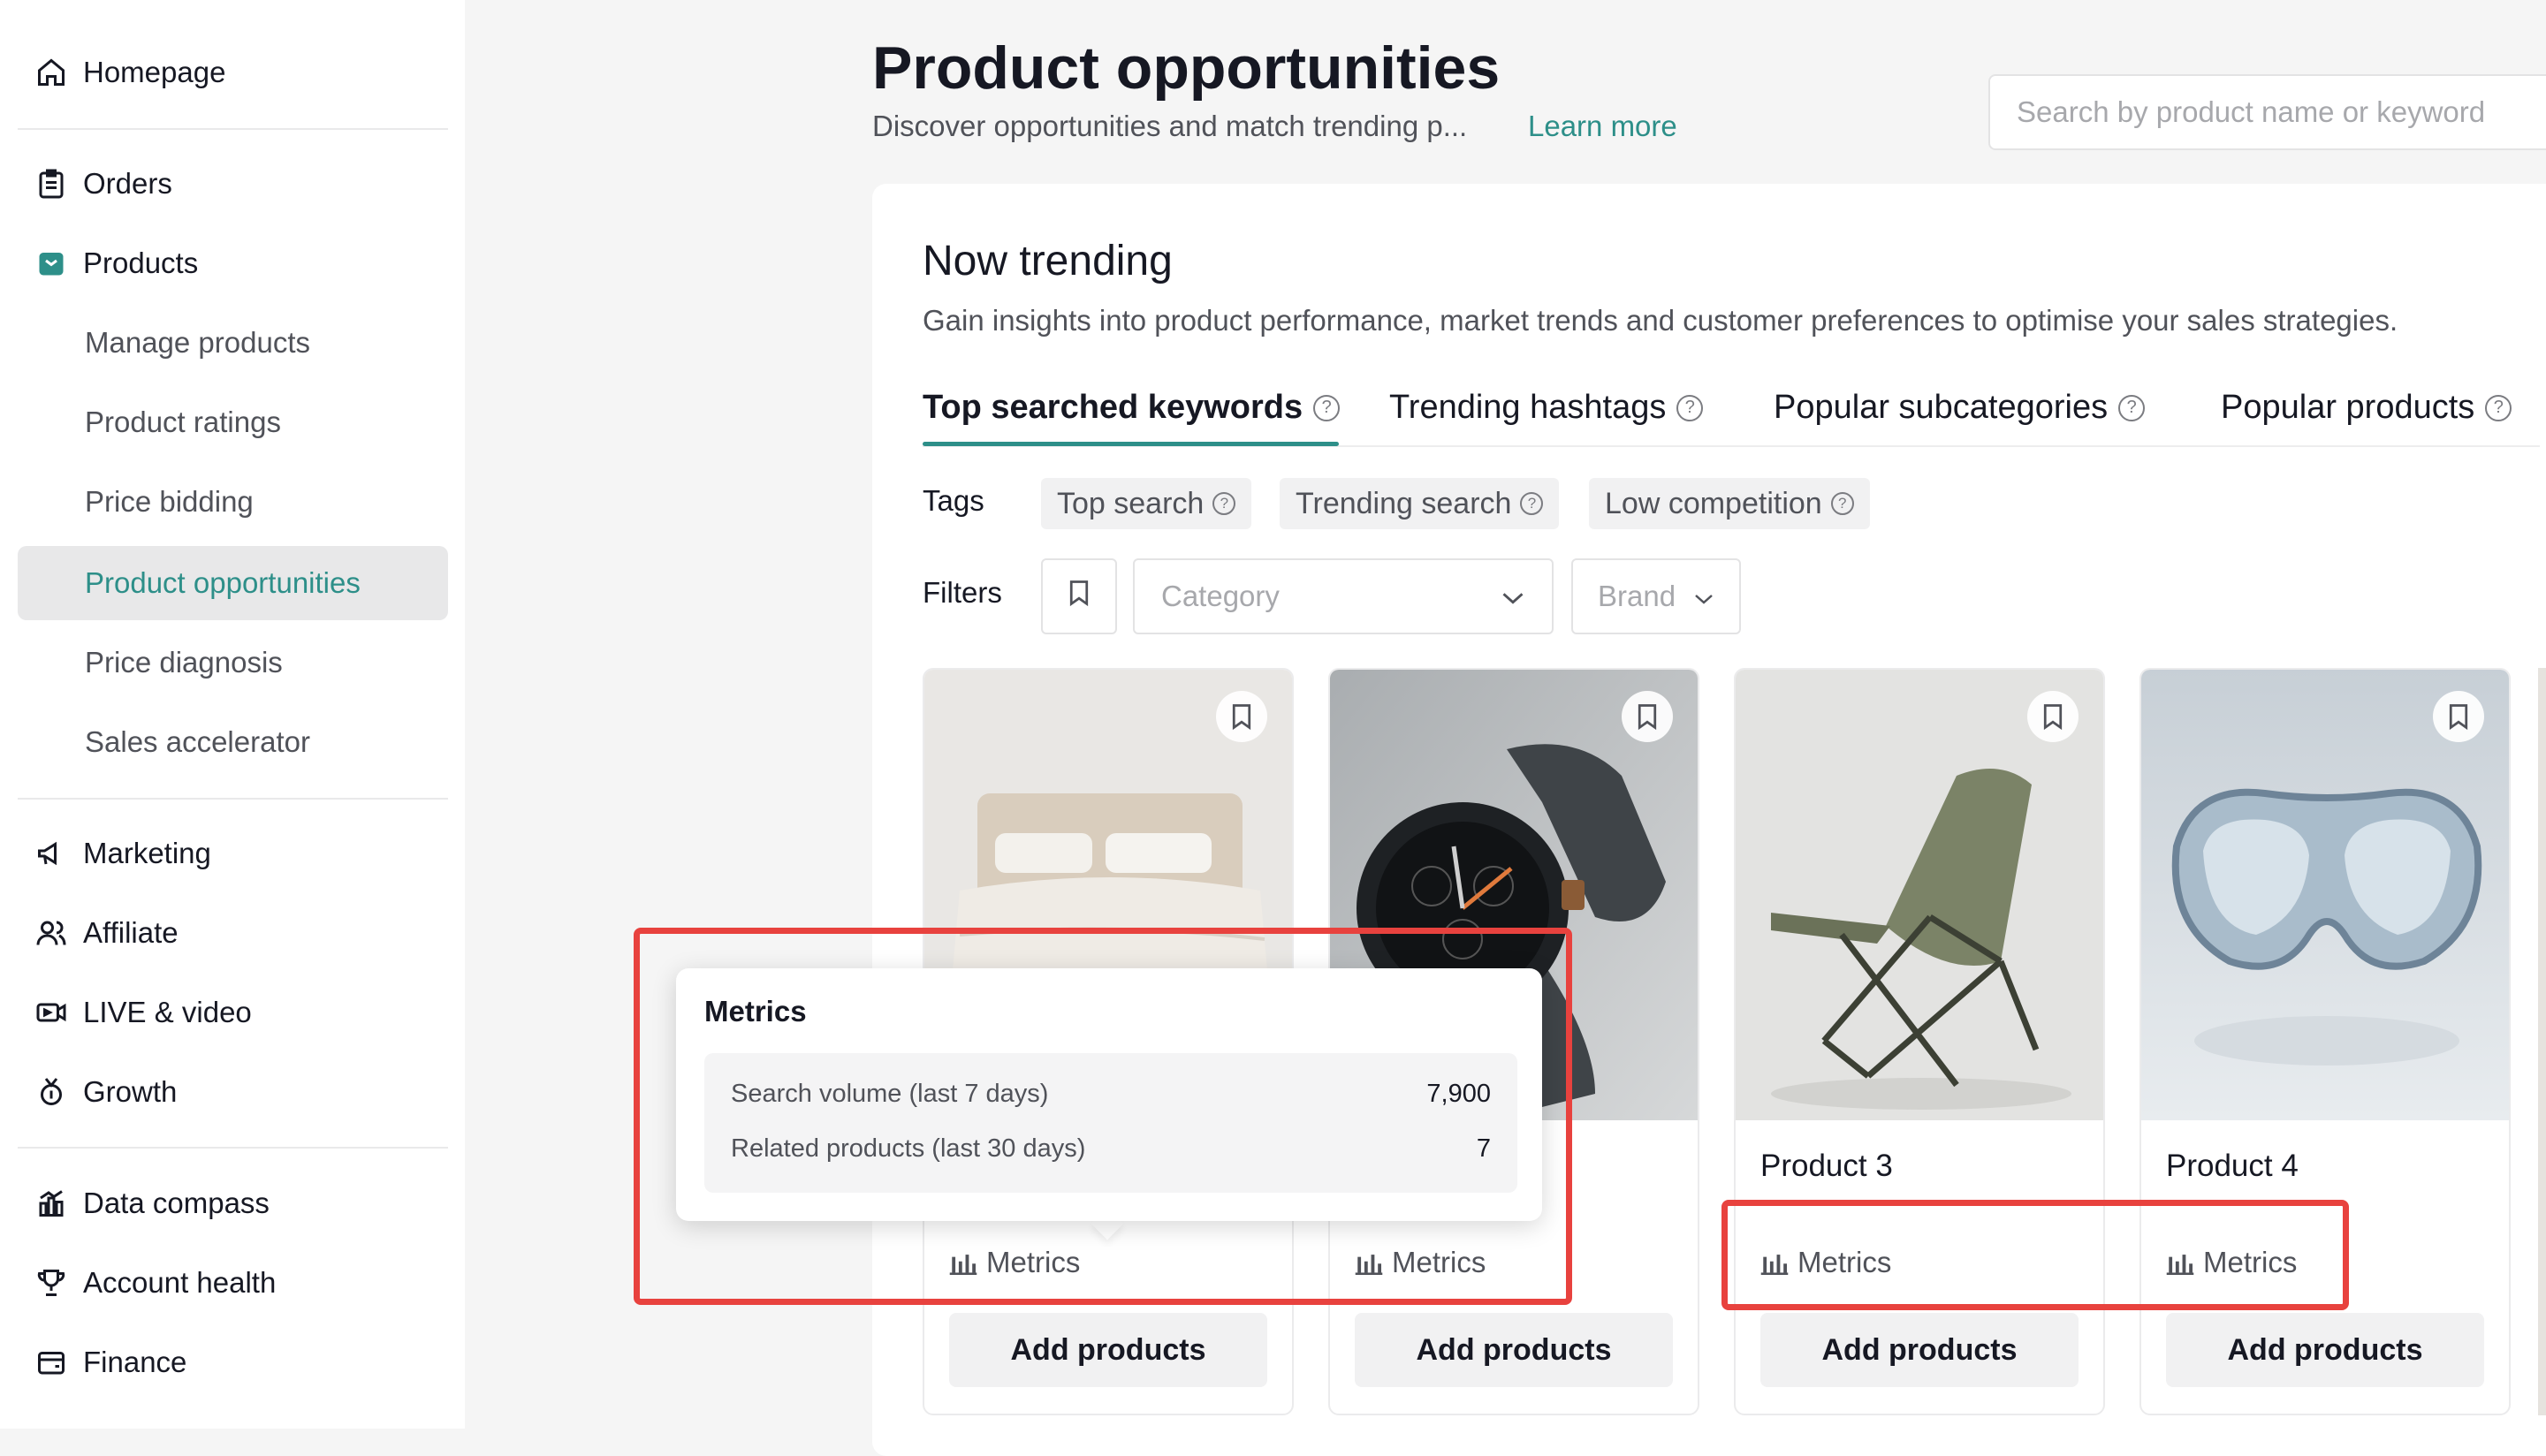 The image size is (2546, 1456). I want to click on sidebar-item-label: Account health, so click(180, 1283).